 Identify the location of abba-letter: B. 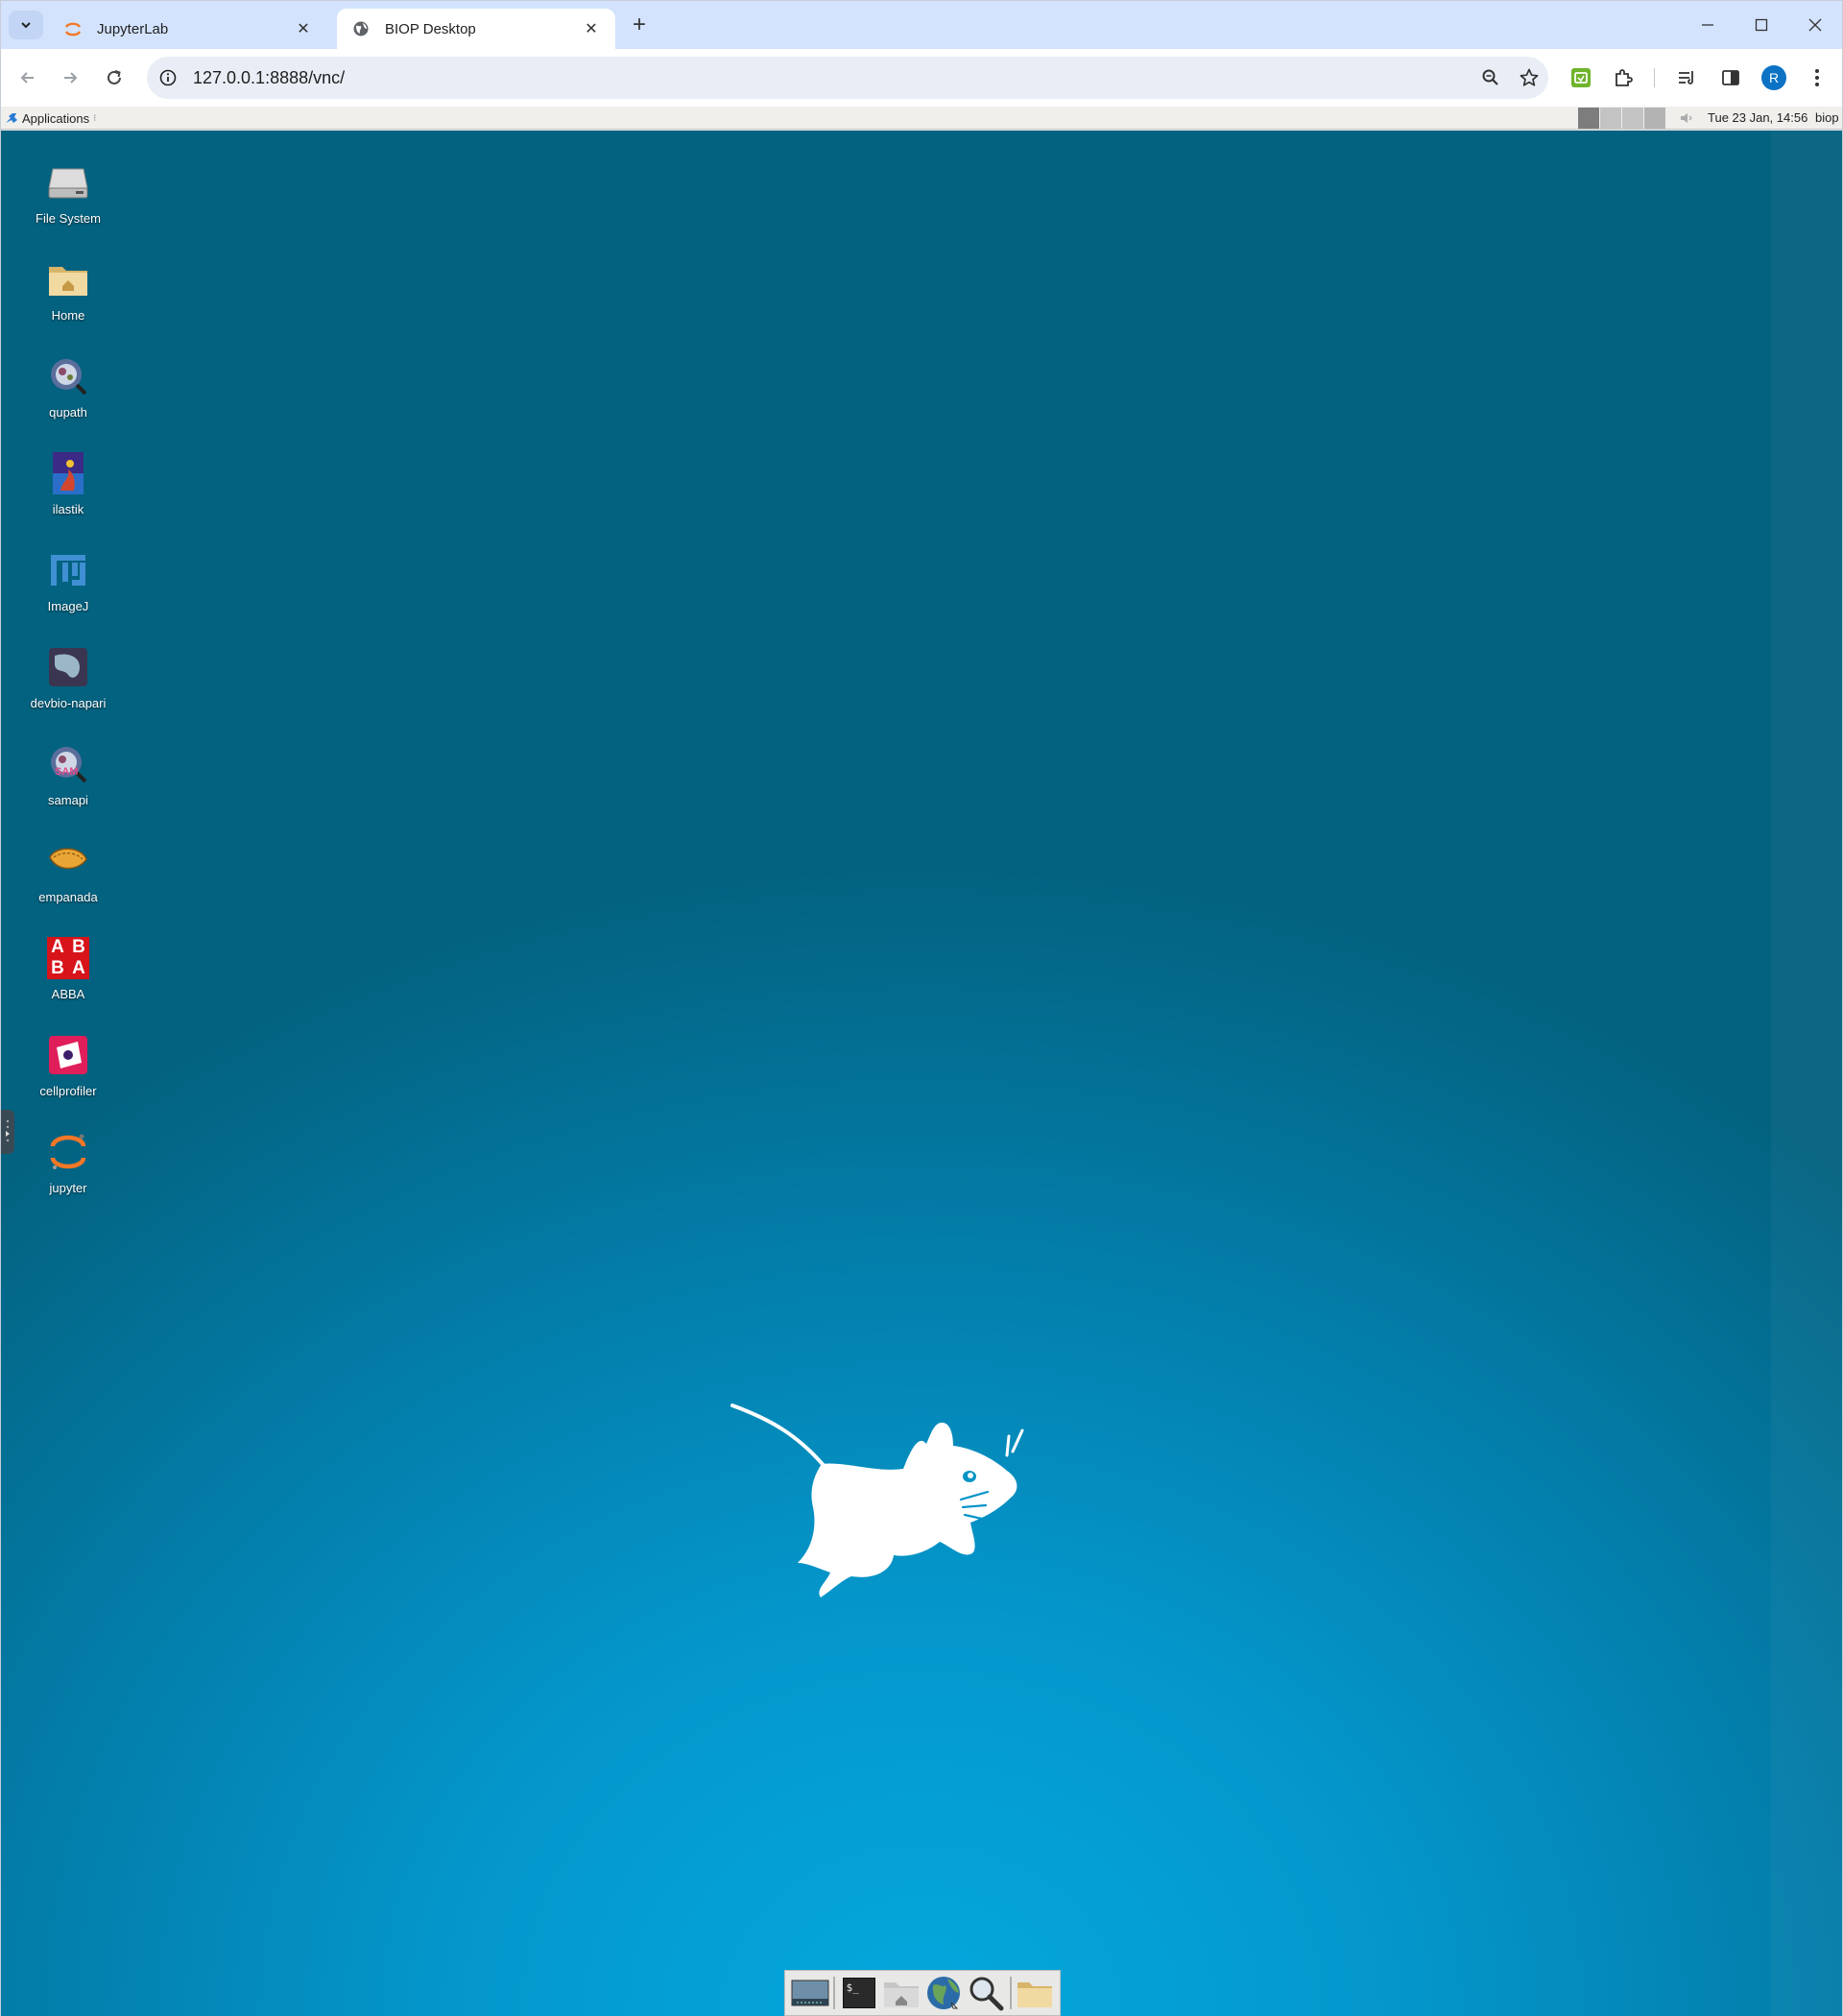
(78, 947).